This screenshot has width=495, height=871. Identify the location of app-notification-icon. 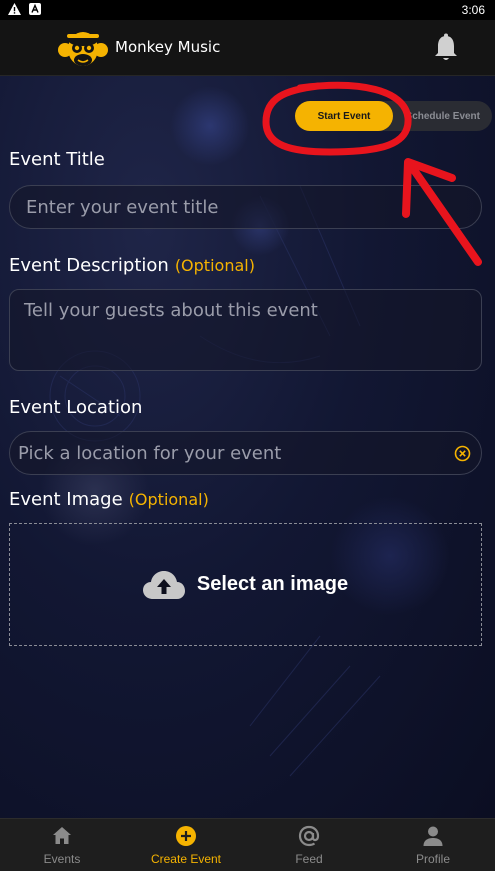
(35, 9).